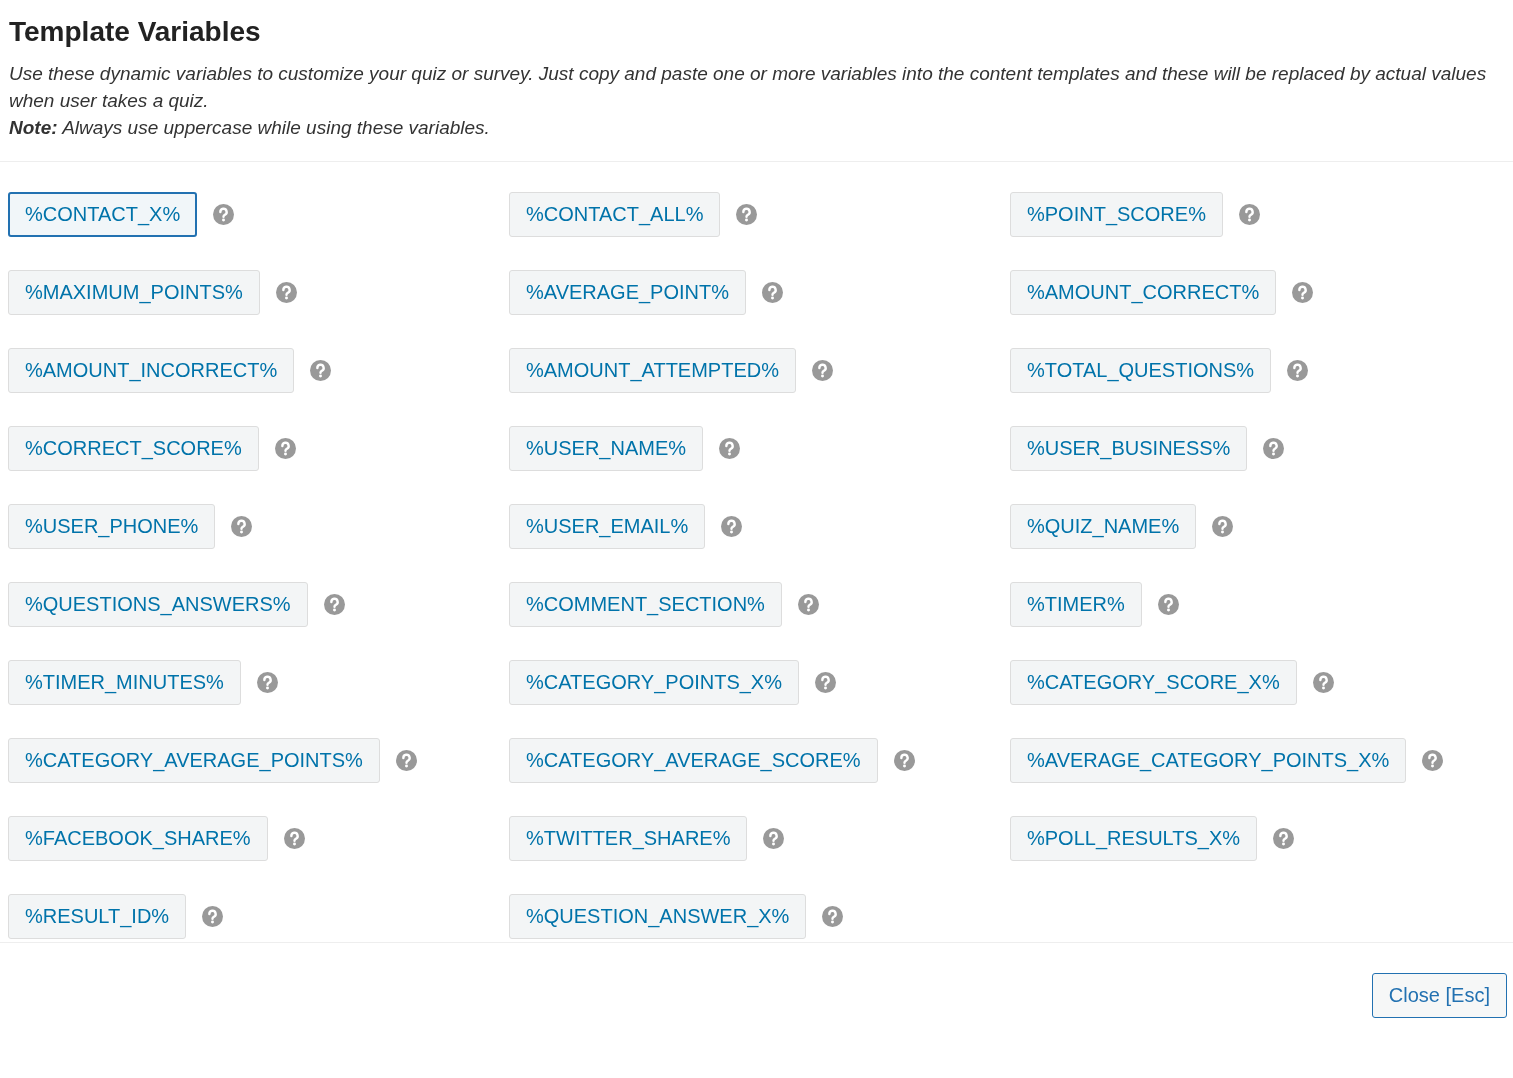  What do you see at coordinates (1208, 760) in the screenshot?
I see `variable-button: %AVERAGE_CATEGORY_POINTS_X%` at bounding box center [1208, 760].